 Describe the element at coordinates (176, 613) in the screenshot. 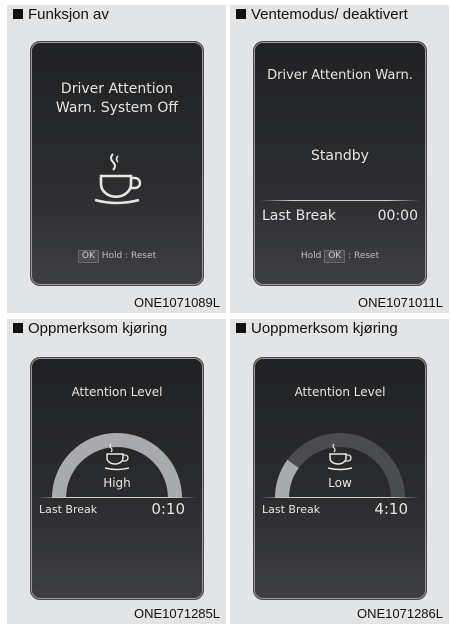

I see `figure-code: ONE1071285L` at that location.